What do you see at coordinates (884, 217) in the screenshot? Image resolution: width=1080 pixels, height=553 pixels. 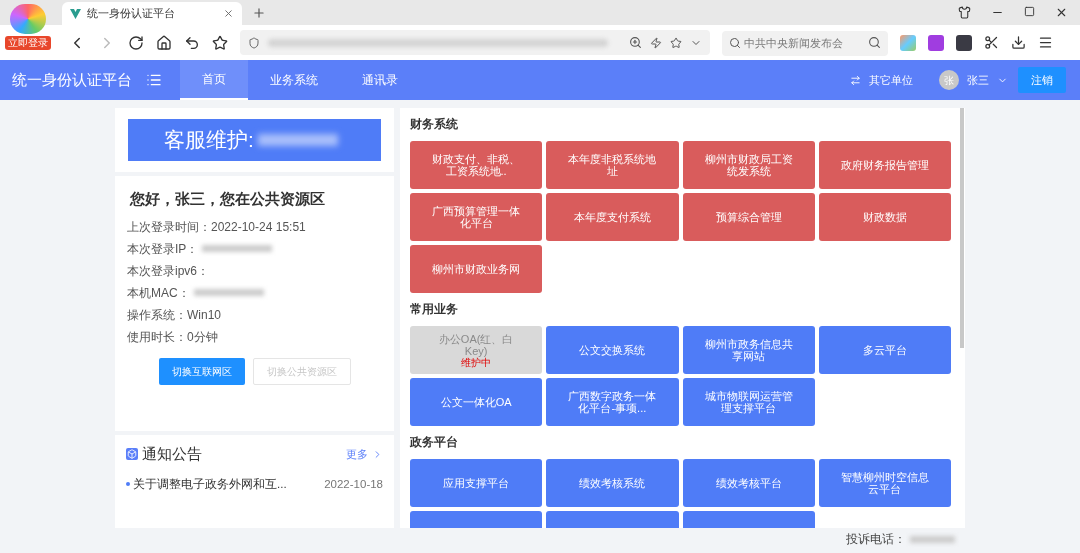 I see `system-tile: 财政数据` at bounding box center [884, 217].